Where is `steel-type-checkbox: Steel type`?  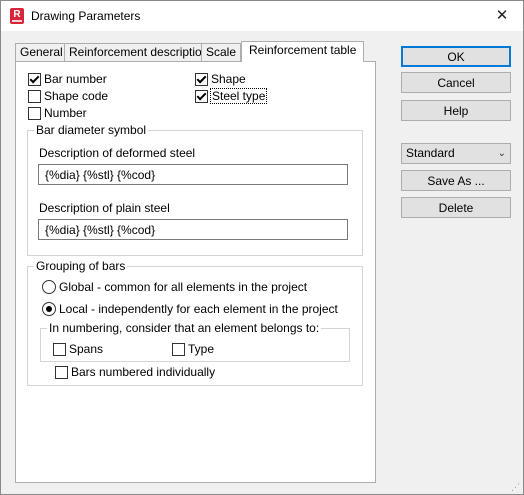 steel-type-checkbox: Steel type is located at coordinates (231, 96).